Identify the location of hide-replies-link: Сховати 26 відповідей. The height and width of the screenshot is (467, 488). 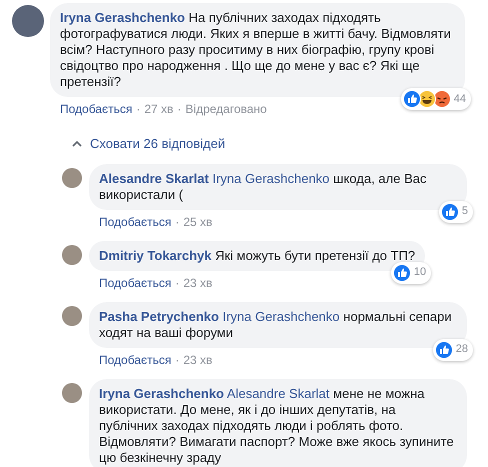
(149, 144).